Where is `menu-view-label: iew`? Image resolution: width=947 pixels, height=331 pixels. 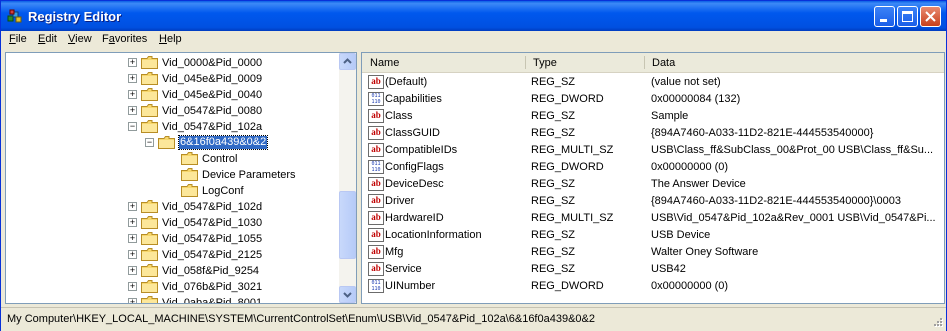
menu-view-label: iew is located at coordinates (83, 39).